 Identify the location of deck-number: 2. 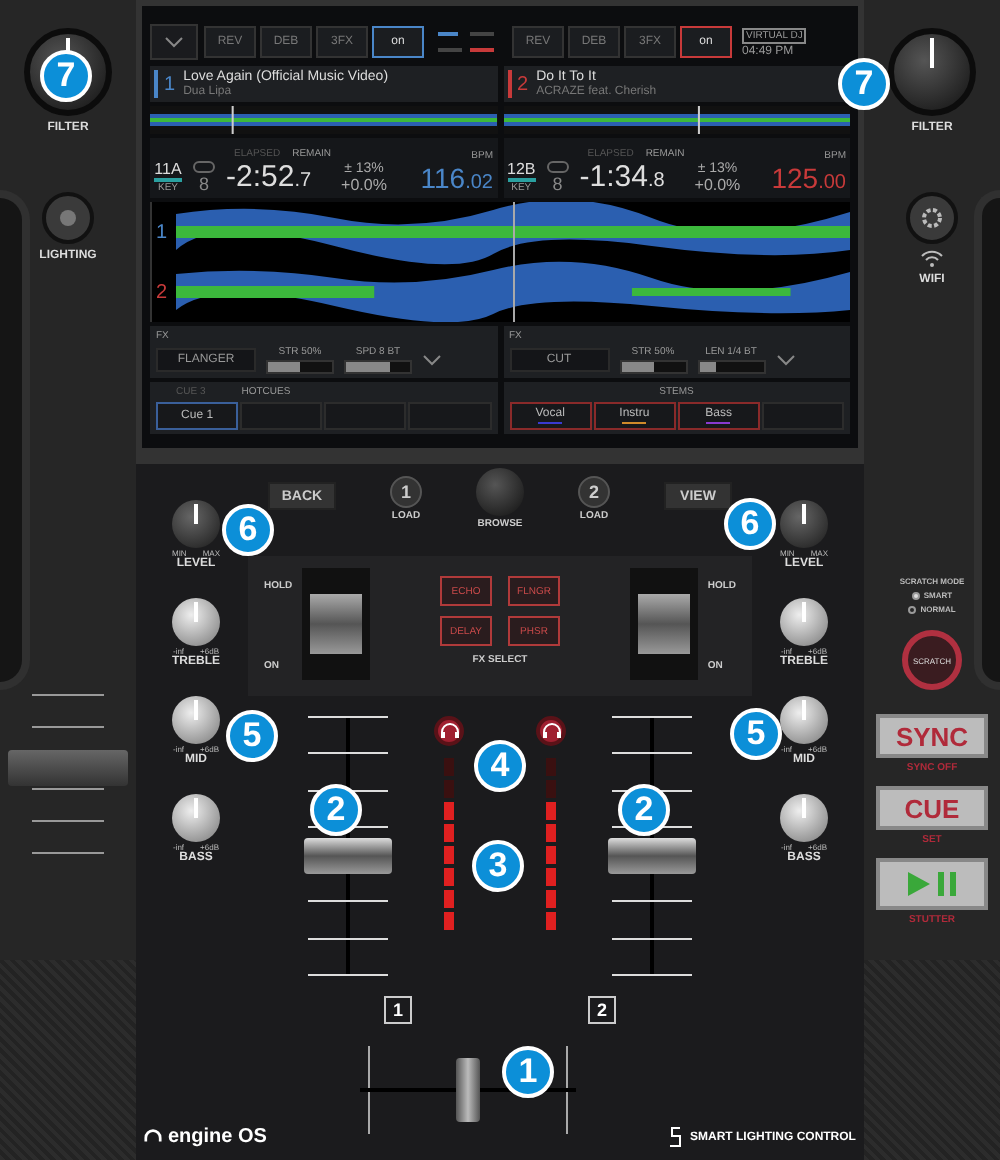
(518, 84).